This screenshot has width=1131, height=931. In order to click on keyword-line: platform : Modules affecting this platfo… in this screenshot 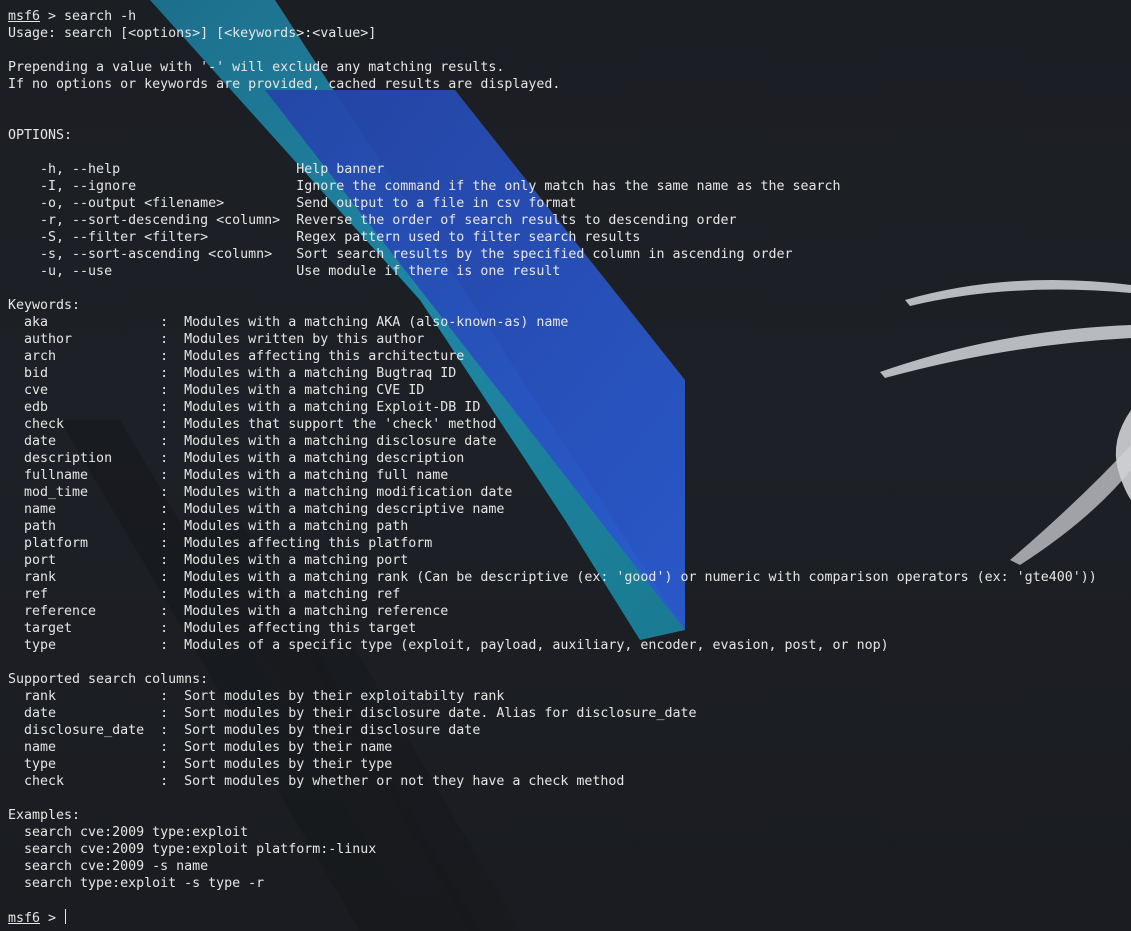, I will do `click(220, 543)`.